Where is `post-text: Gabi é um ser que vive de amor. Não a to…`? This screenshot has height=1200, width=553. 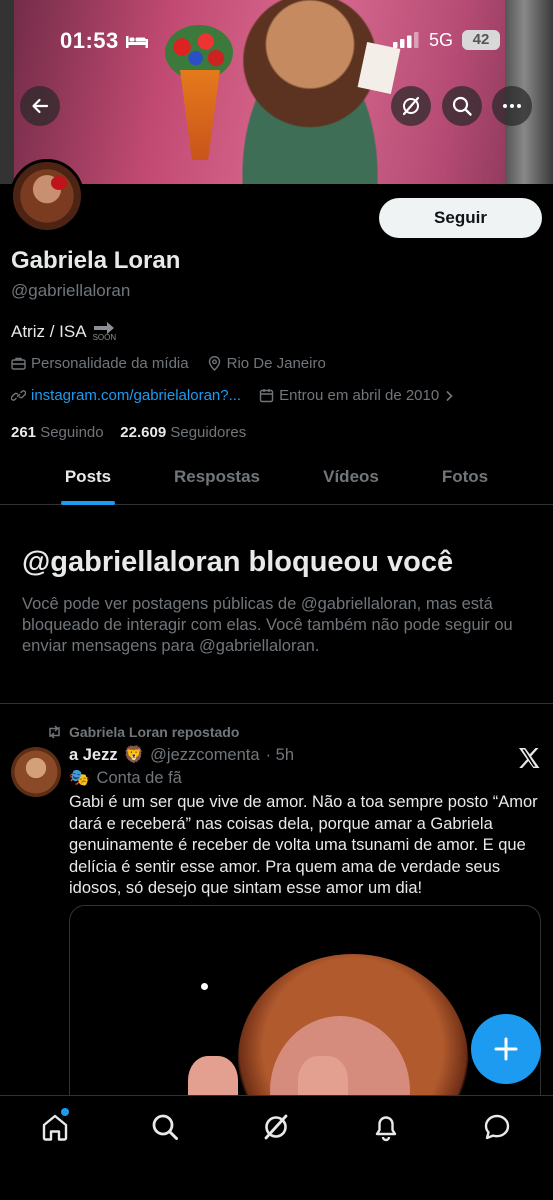
post-text: Gabi é um ser que vive de amor. Não a to… is located at coordinates (303, 845).